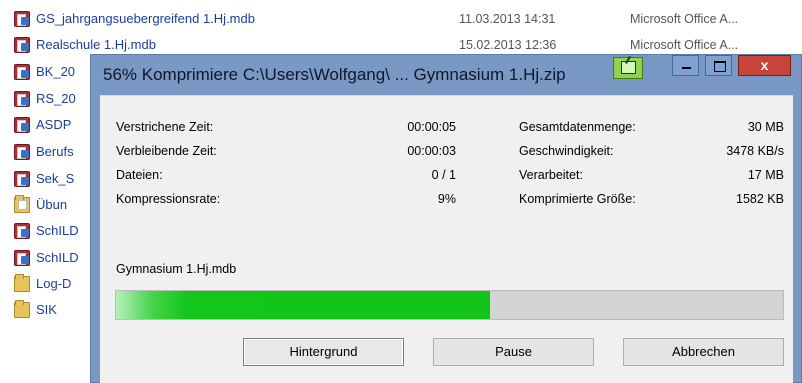 This screenshot has height=383, width=802. I want to click on total-size-label: Gesamtdatenmenge:, so click(577, 127).